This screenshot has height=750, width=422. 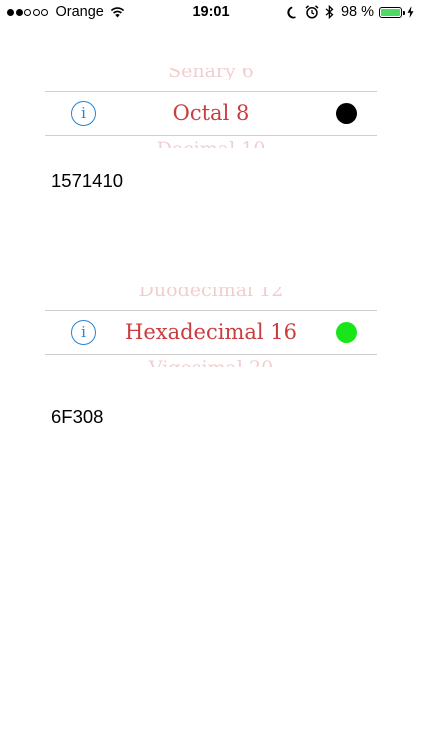 I want to click on picker-selected-row: i Hexadecimal 16, so click(x=211, y=332).